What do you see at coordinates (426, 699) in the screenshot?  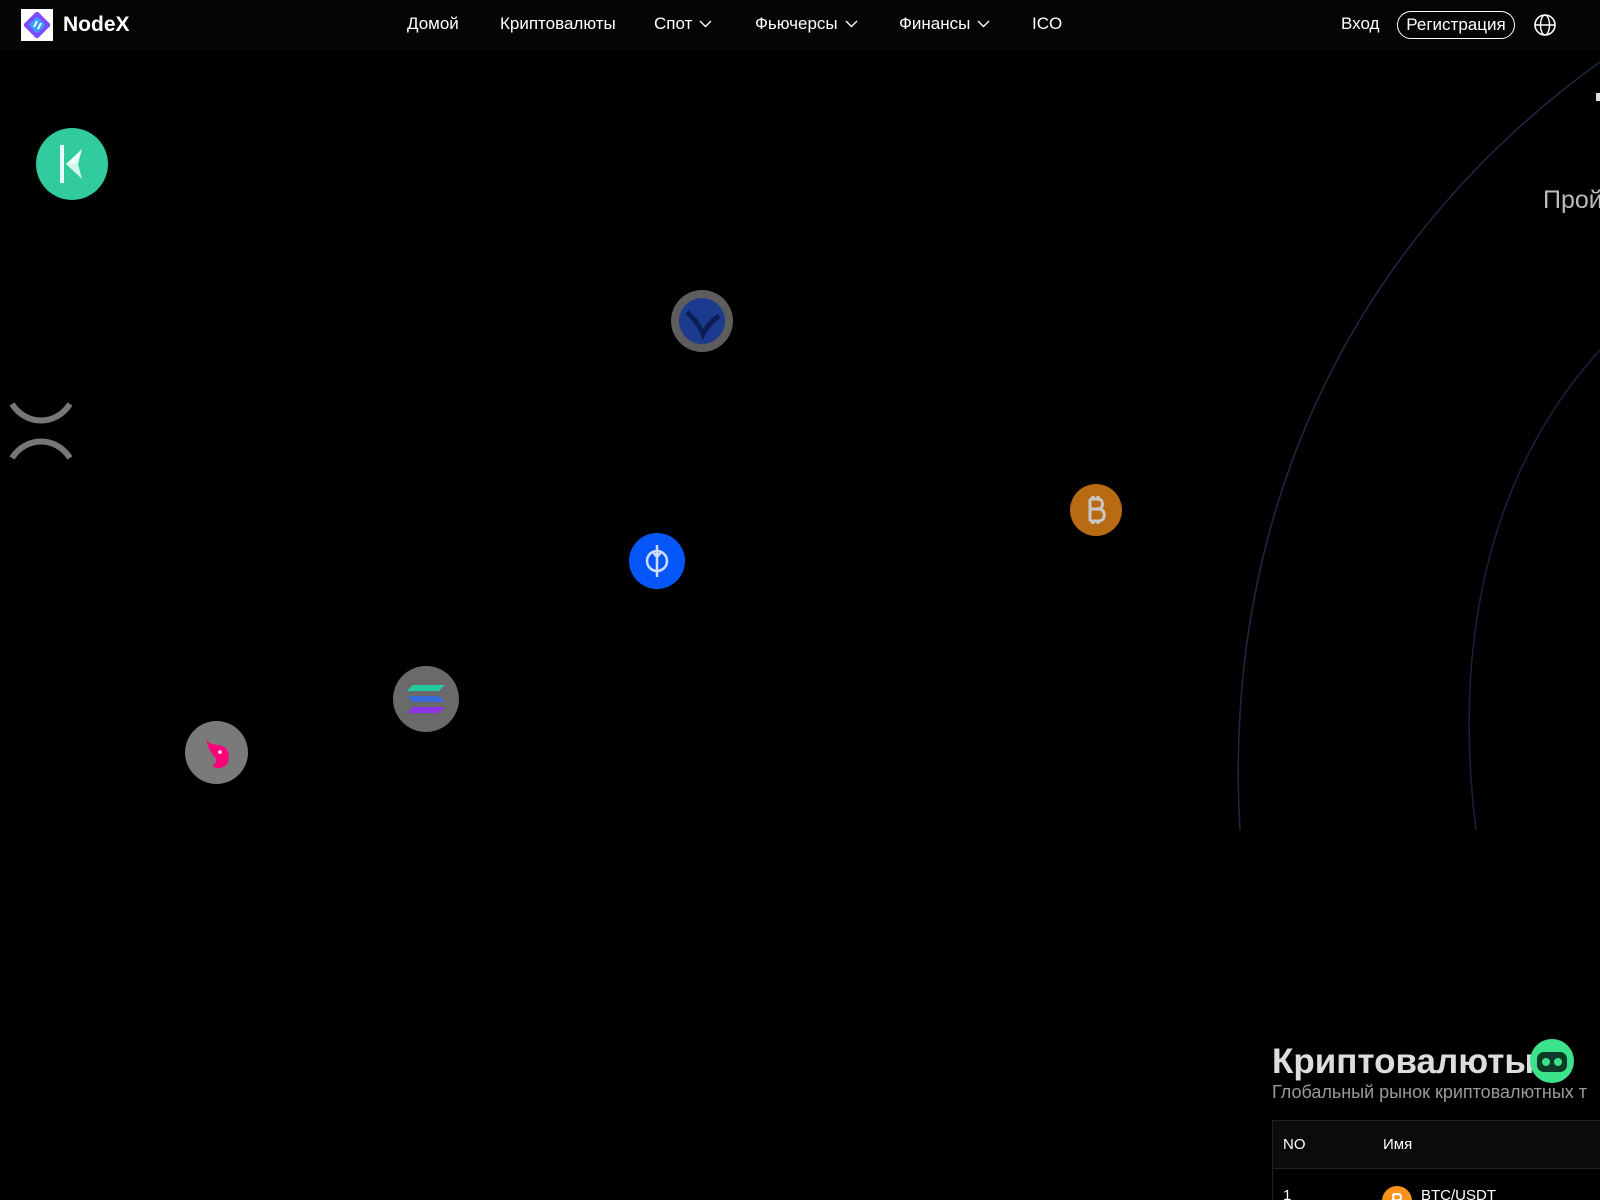 I see `solana-icon` at bounding box center [426, 699].